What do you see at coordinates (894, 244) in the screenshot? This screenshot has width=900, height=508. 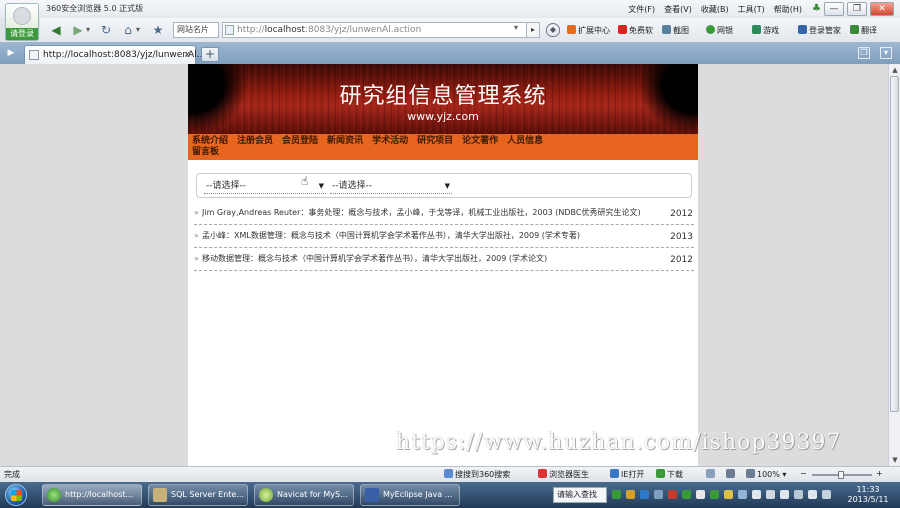 I see `scrollbar-thumb` at bounding box center [894, 244].